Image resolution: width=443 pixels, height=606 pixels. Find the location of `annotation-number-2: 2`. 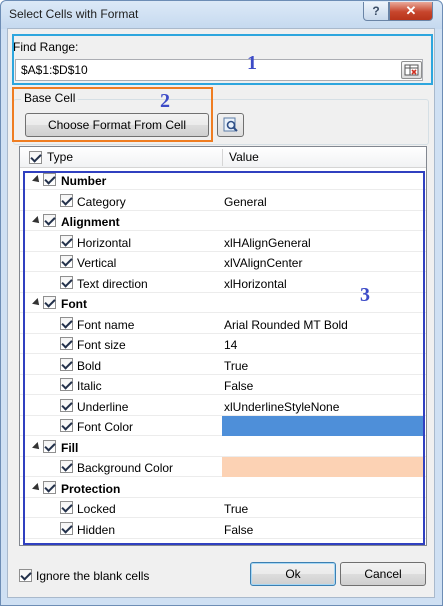

annotation-number-2: 2 is located at coordinates (165, 101).